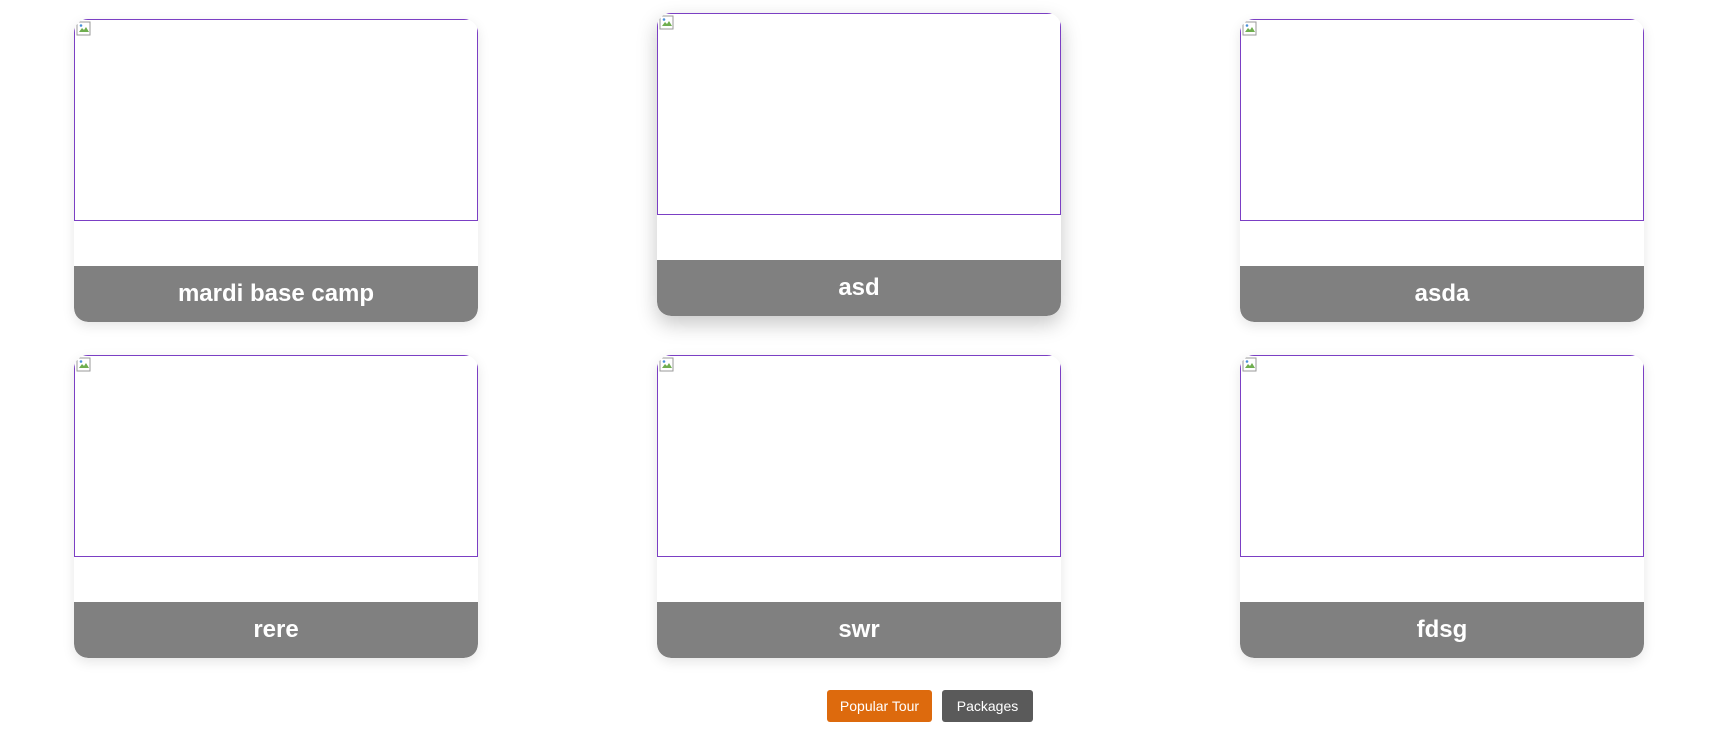  Describe the element at coordinates (859, 288) in the screenshot. I see `card-title: asd` at that location.